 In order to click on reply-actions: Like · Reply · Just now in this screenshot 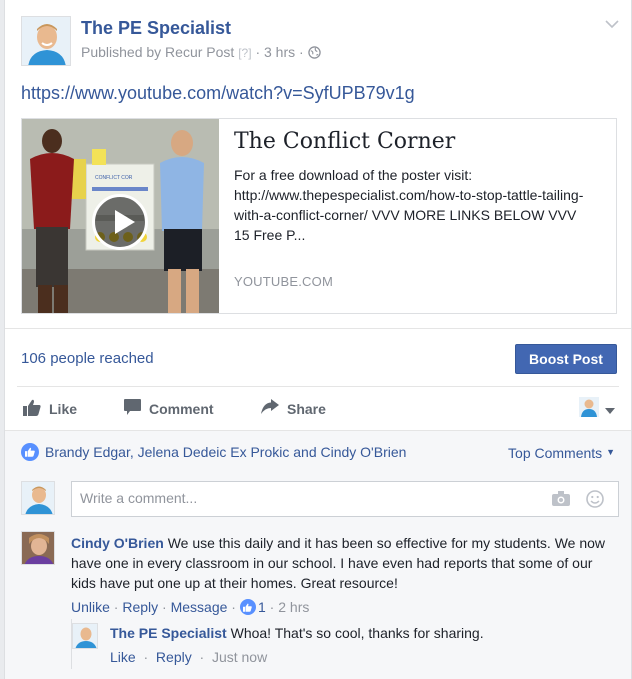, I will do `click(189, 657)`.